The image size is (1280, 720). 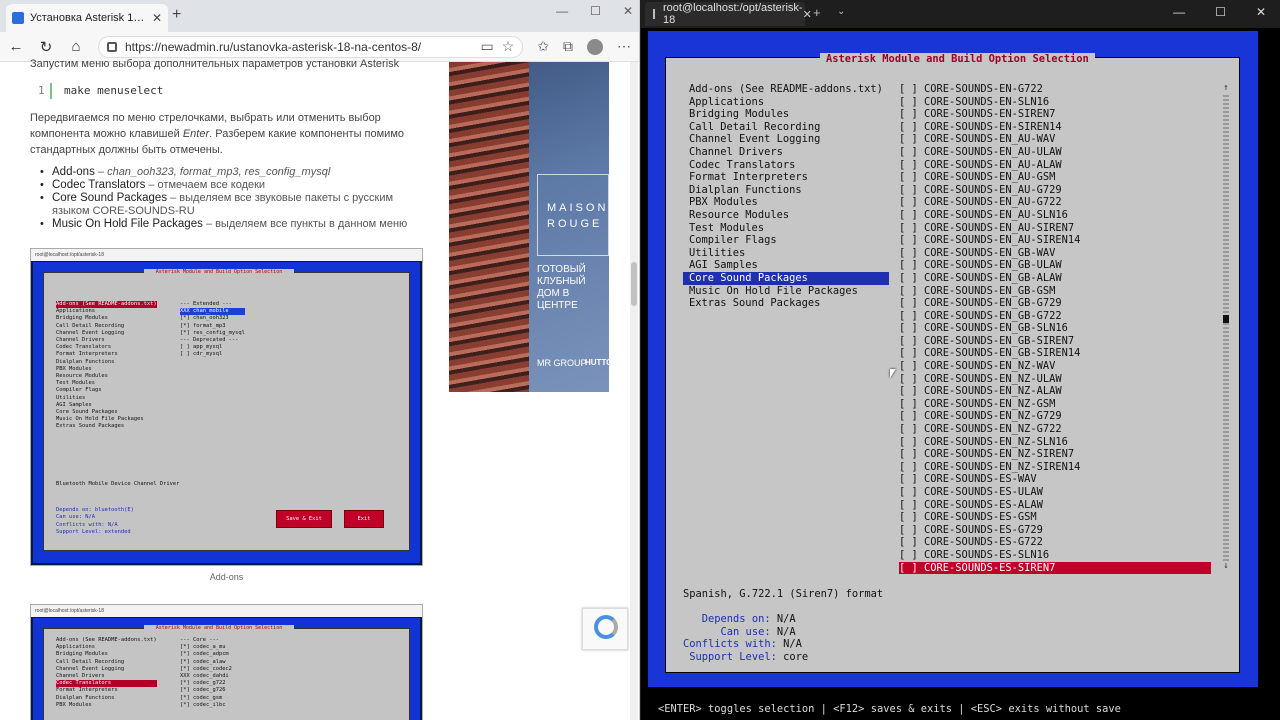 What do you see at coordinates (786, 89) in the screenshot?
I see `menu-item: Add-ons (See README-addons.txt)` at bounding box center [786, 89].